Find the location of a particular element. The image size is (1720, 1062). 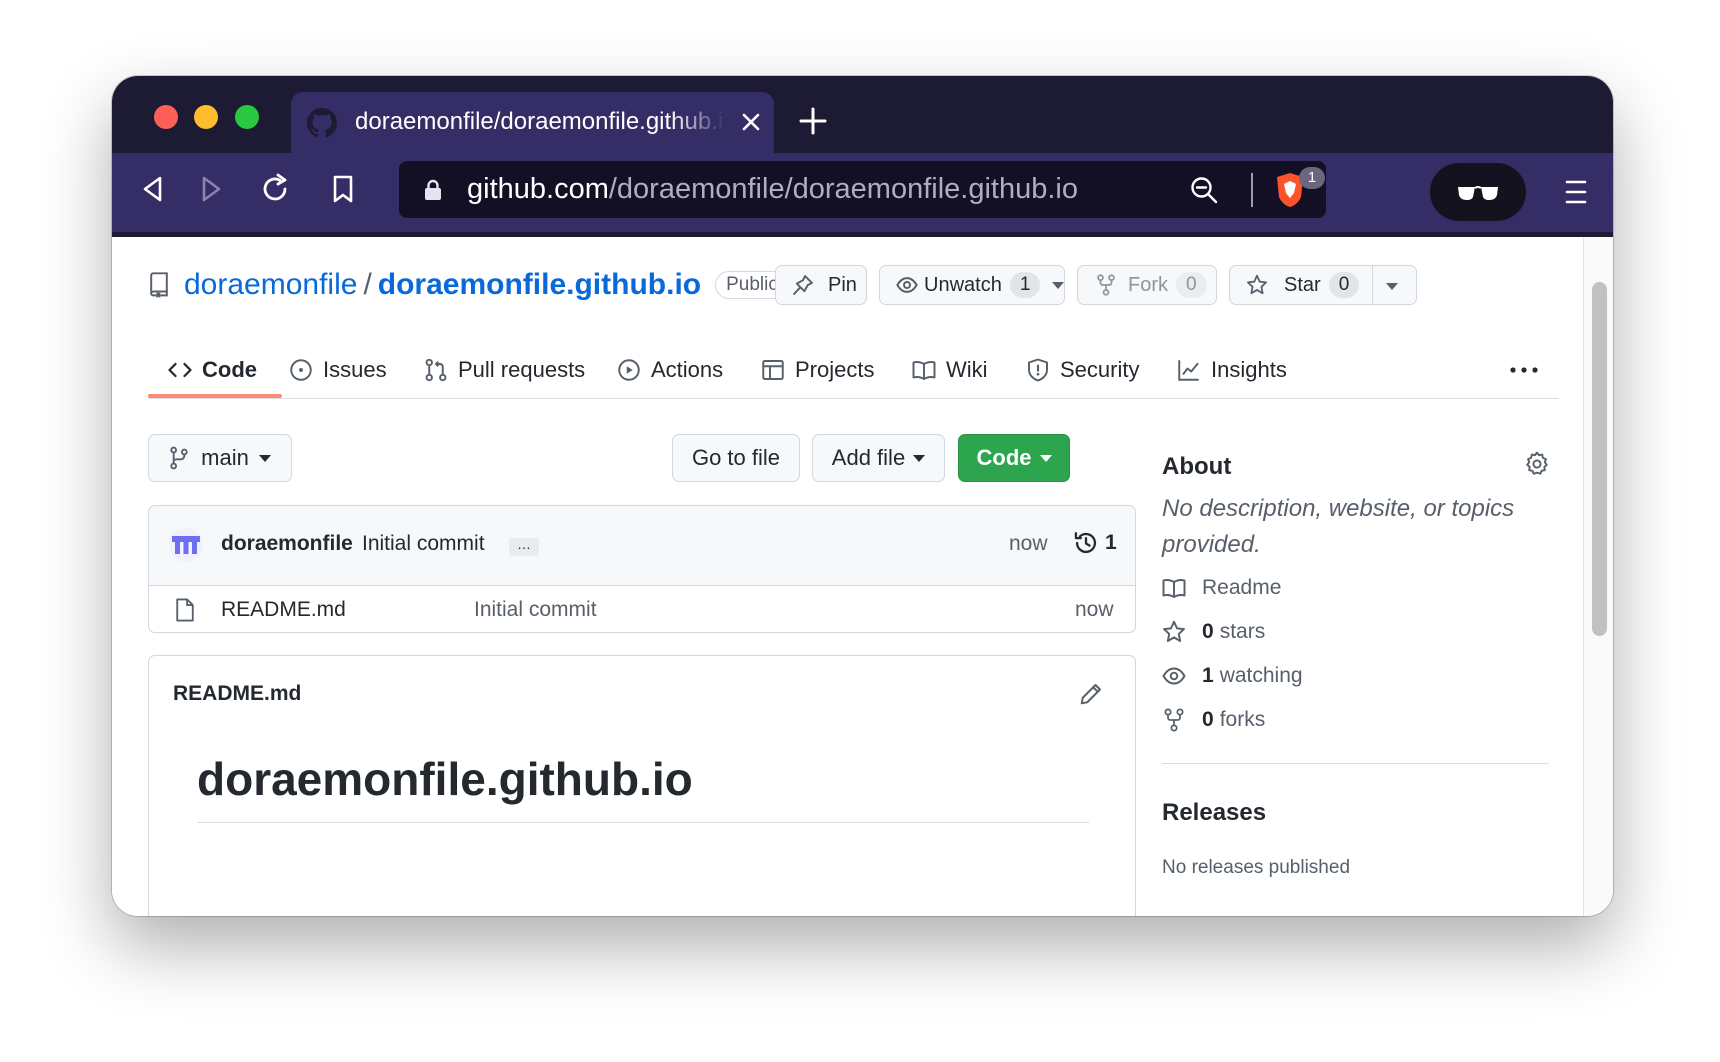

fork-icon is located at coordinates (1106, 285).